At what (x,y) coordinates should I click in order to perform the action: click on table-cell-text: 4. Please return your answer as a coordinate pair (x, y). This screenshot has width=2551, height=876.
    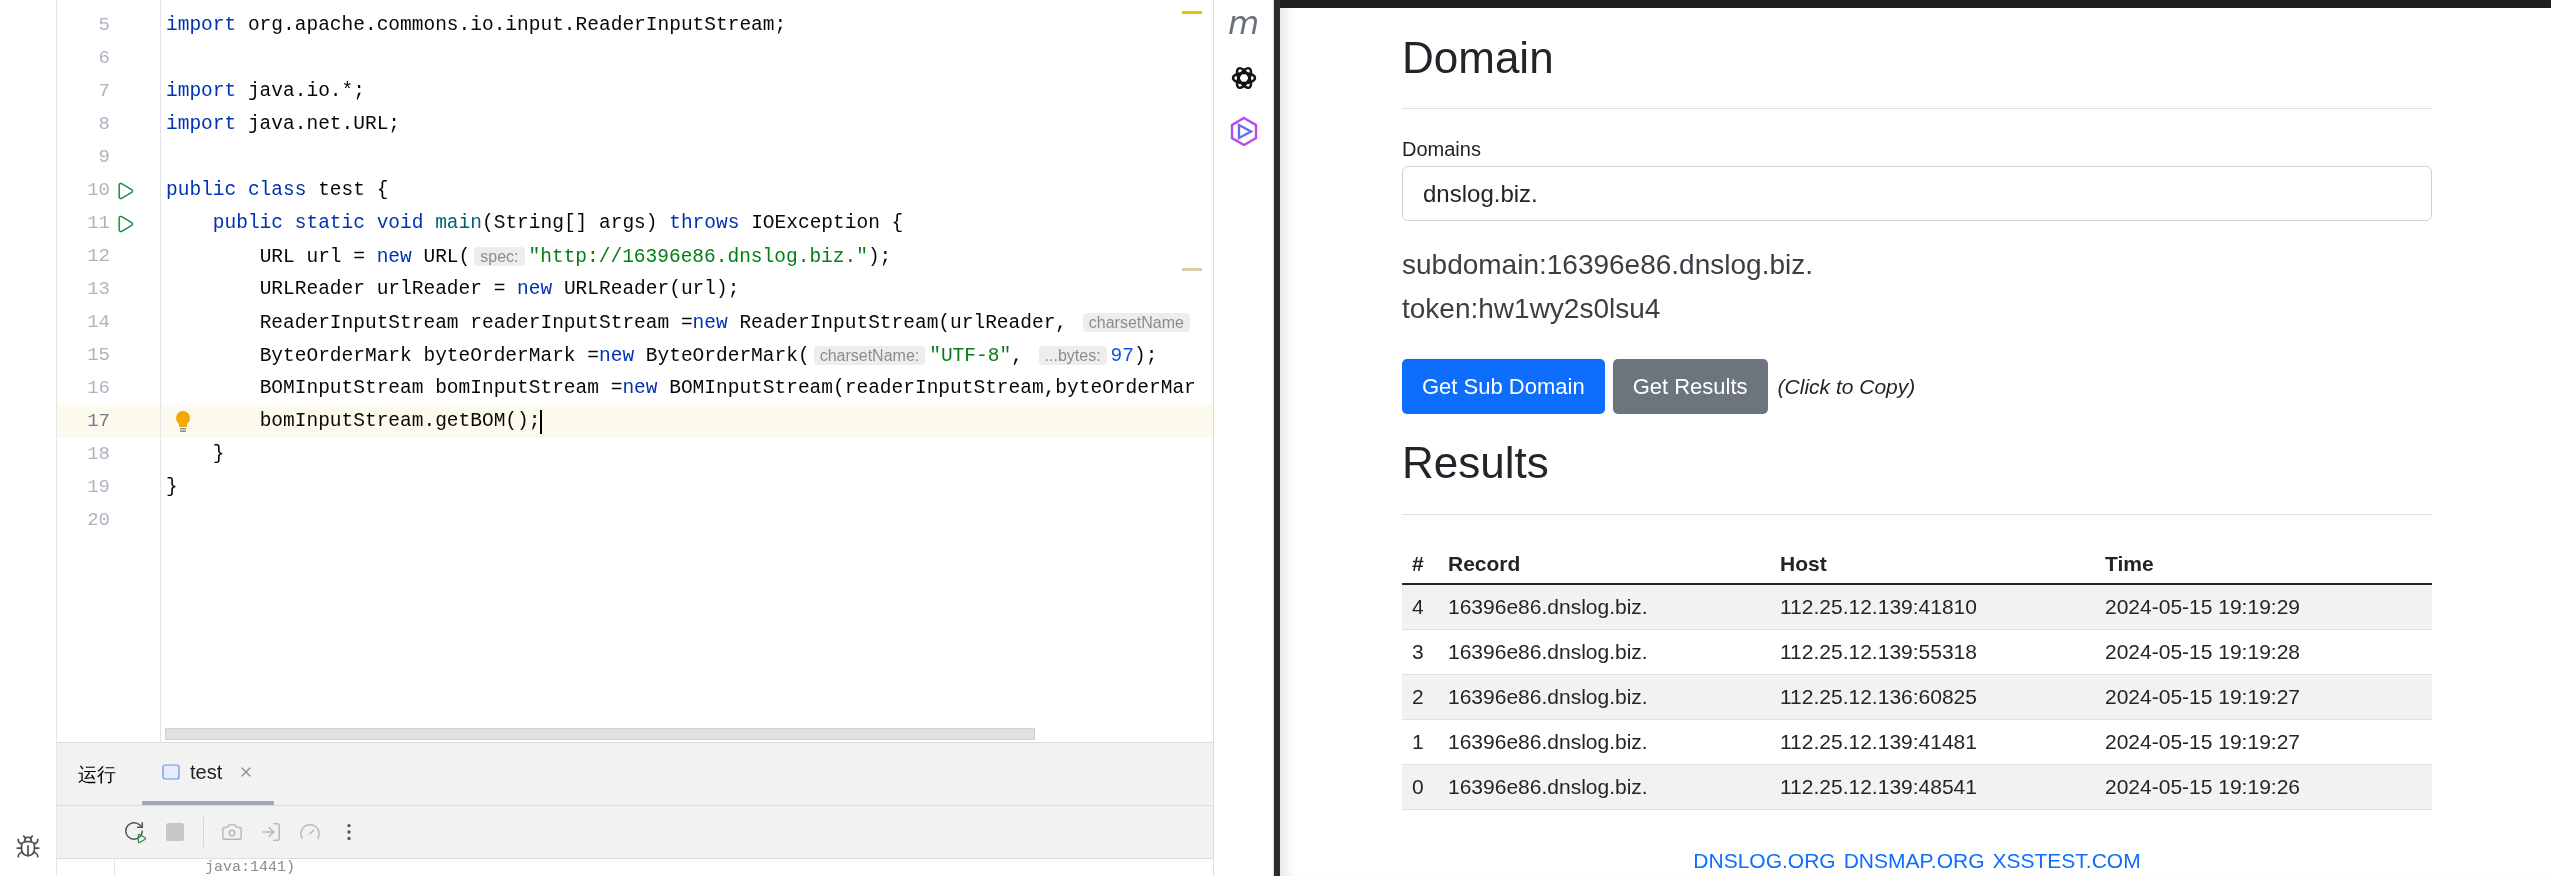
    Looking at the image, I should click on (1418, 607).